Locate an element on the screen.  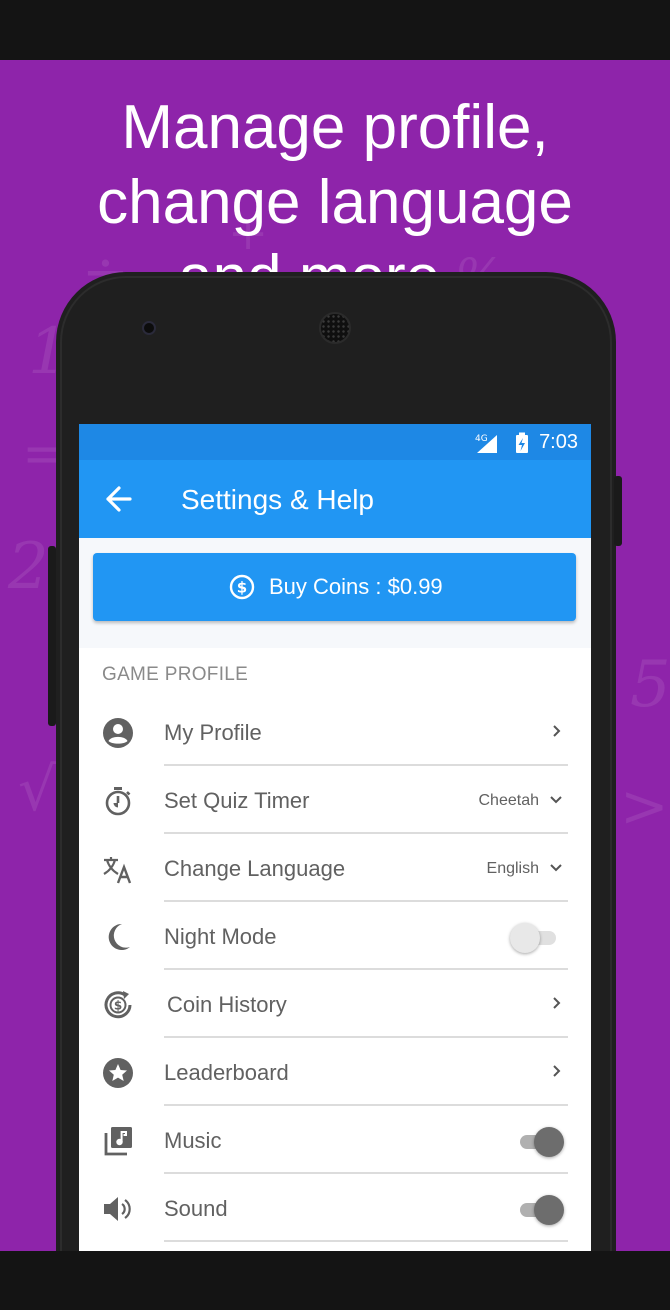
settings-item-label: Sound is located at coordinates (196, 1208).